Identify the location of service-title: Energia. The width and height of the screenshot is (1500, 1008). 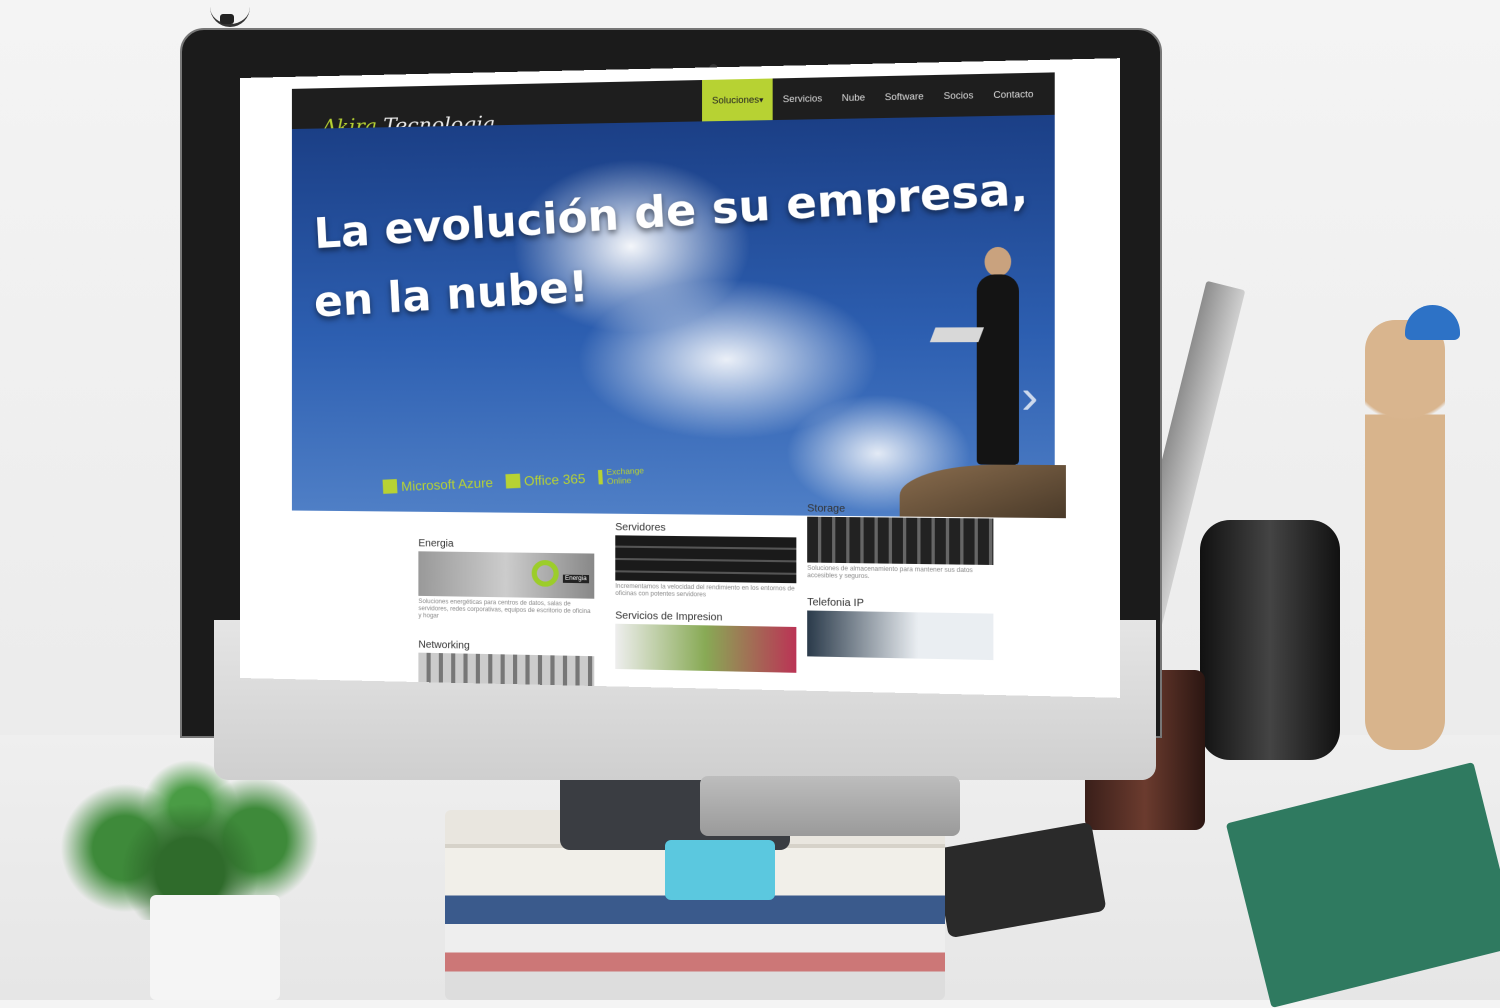
(436, 544).